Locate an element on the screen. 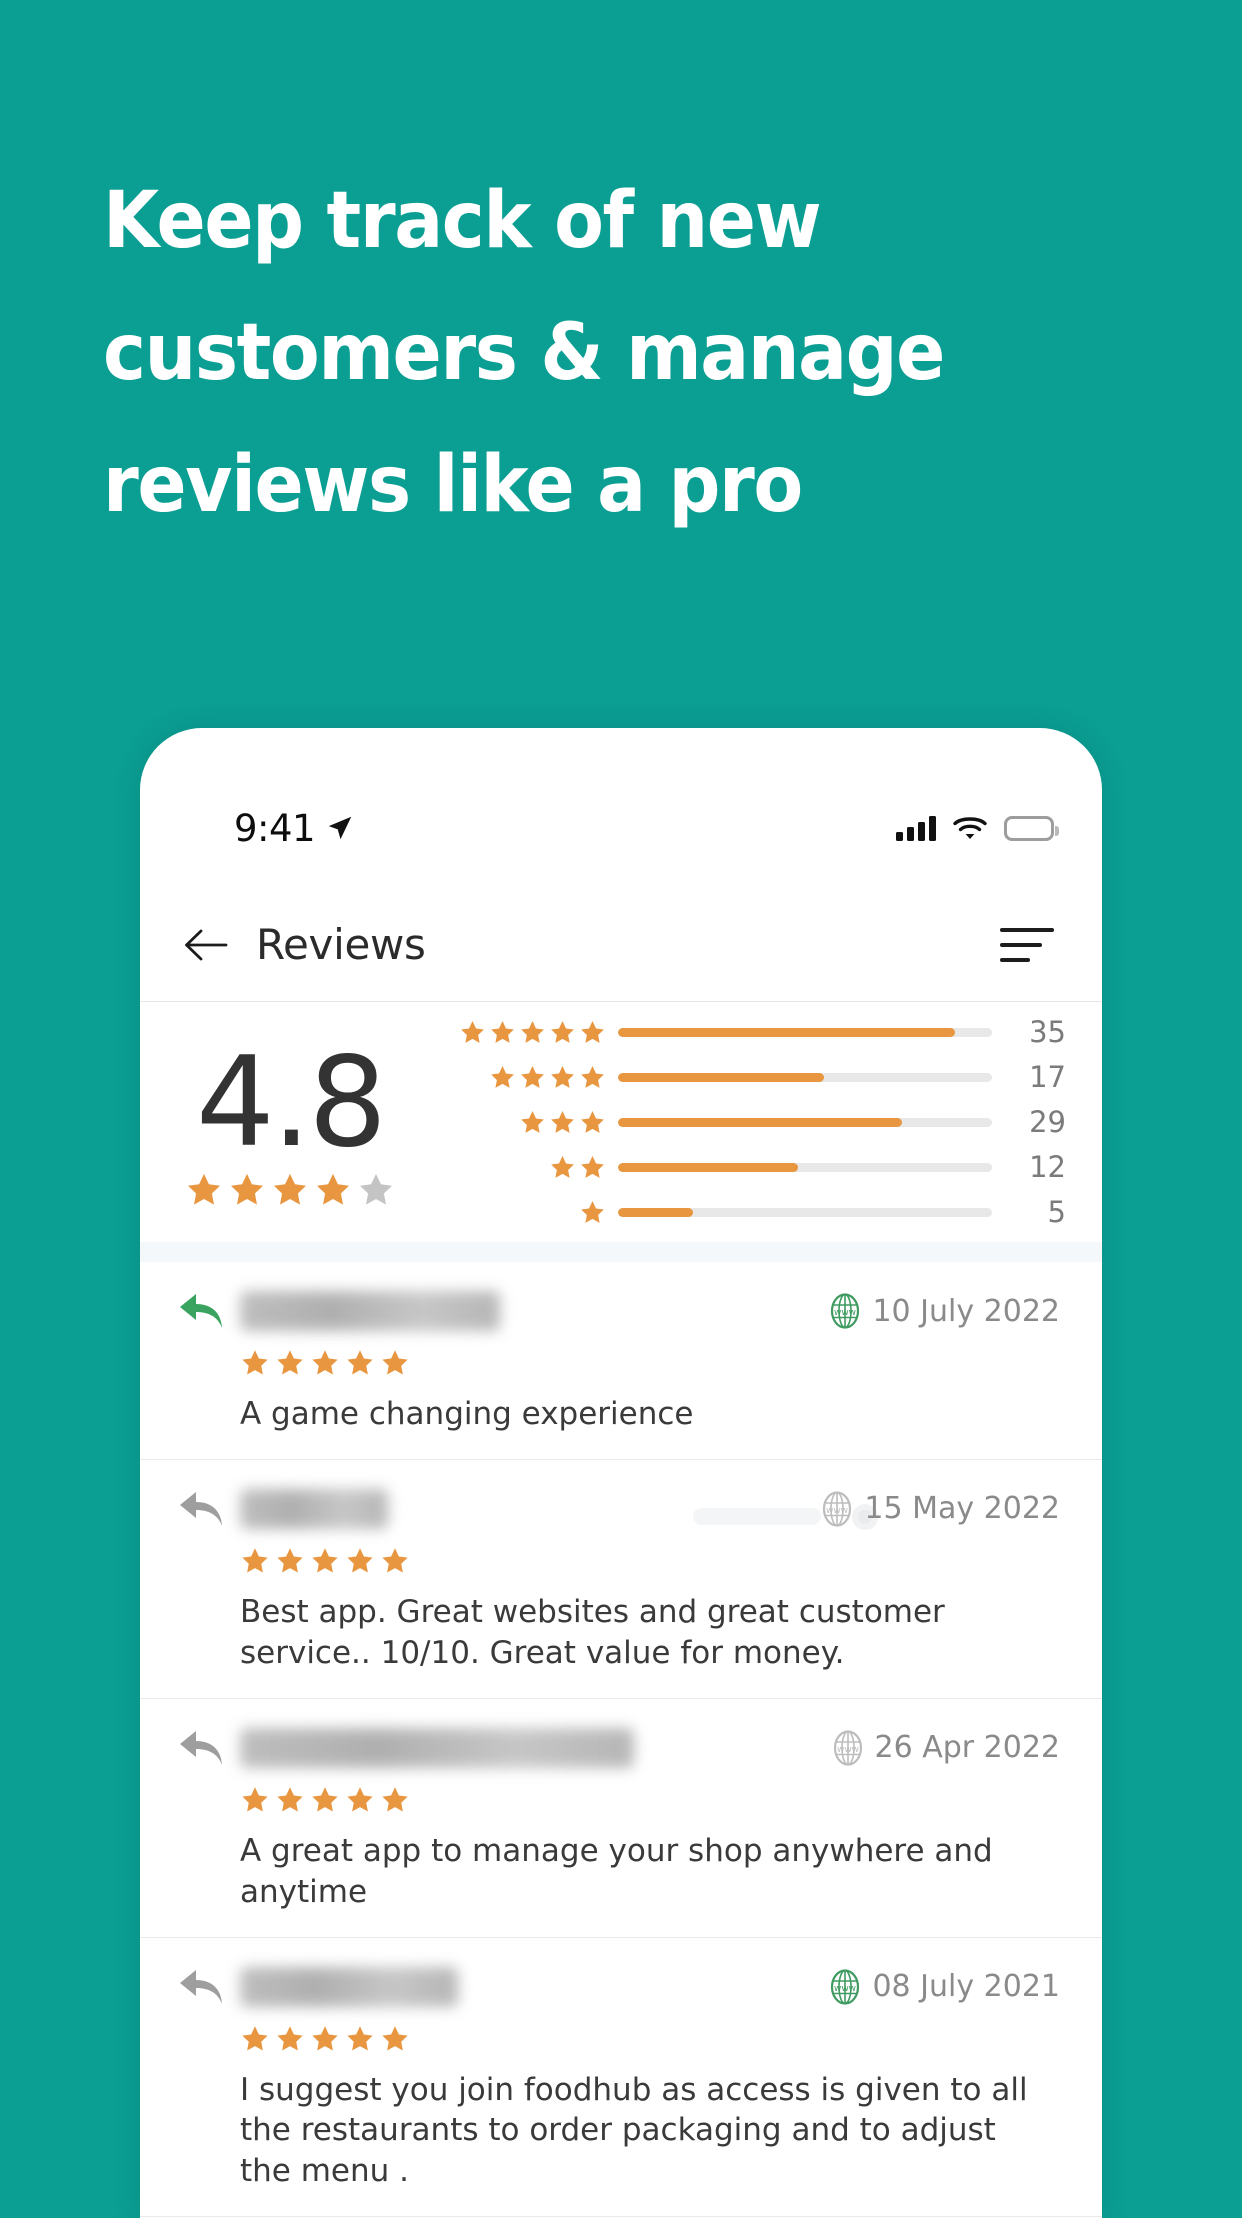  rating-summary: 4.8 35 17 29 12 5 is located at coordinates (621, 1122).